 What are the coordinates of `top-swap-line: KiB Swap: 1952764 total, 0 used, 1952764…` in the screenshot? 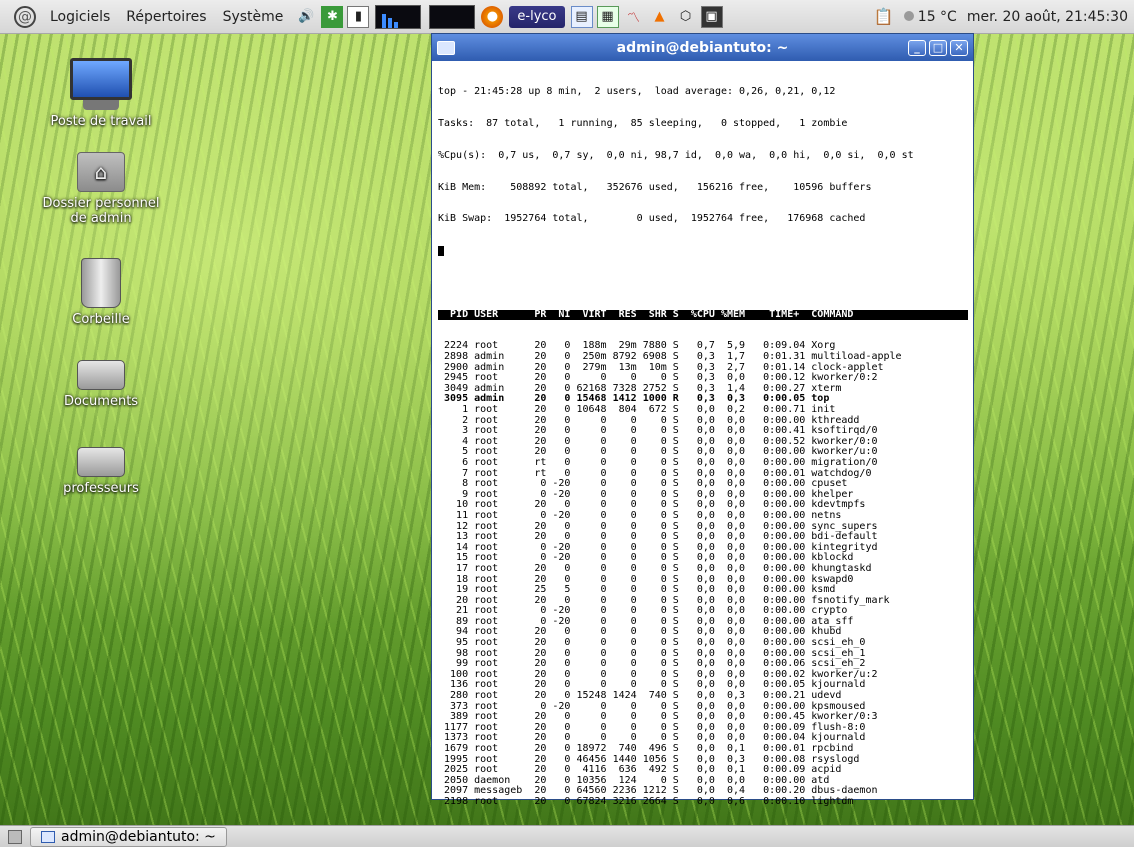 It's located at (652, 219).